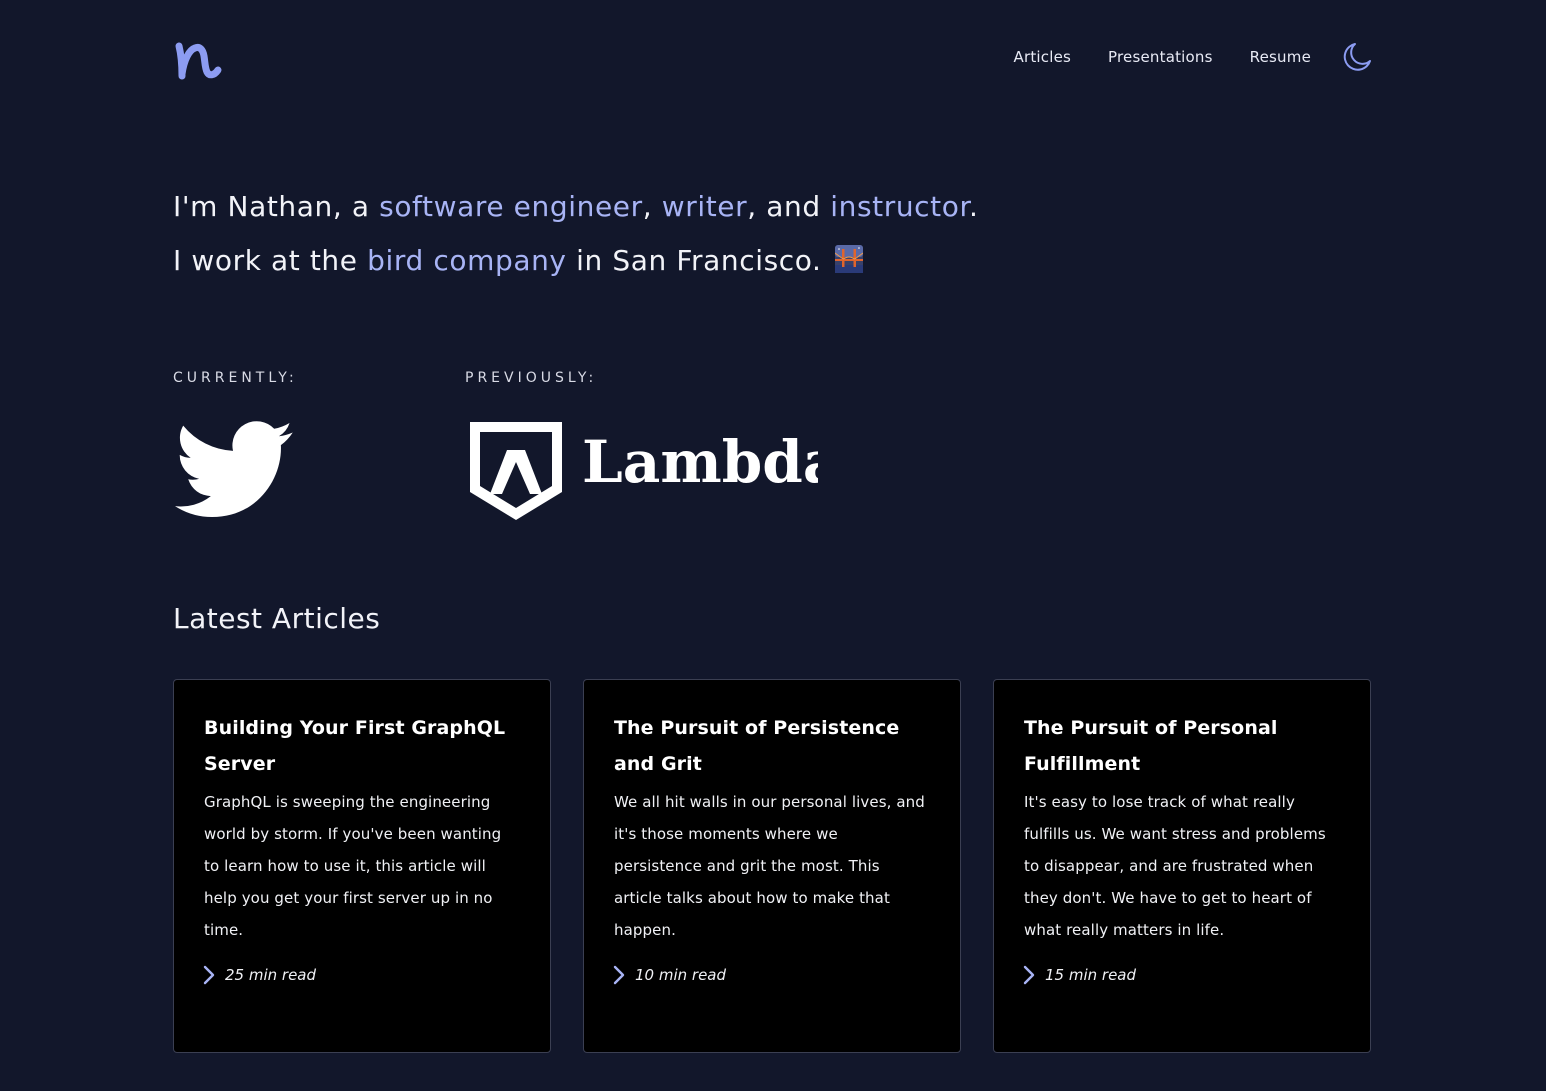 The width and height of the screenshot is (1546, 1091). Describe the element at coordinates (276, 206) in the screenshot. I see `hero-text: I'm Nathan, a` at that location.